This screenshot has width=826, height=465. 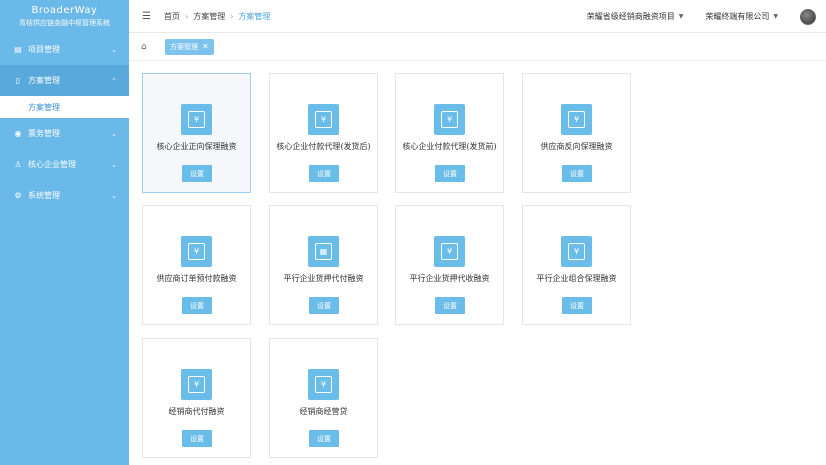 I want to click on tag-plan-management: 方案管理 ✕, so click(x=189, y=46).